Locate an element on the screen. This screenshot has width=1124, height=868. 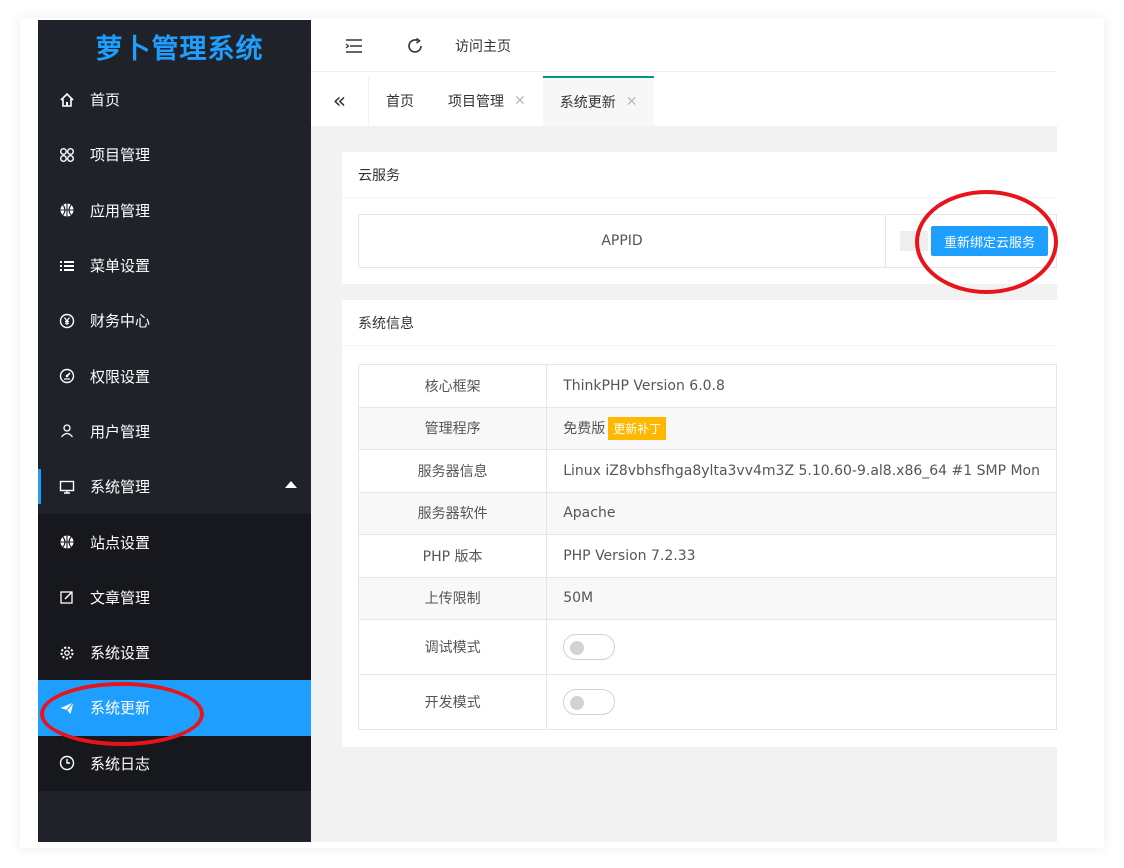
sidebar-item-label: 权限设置 is located at coordinates (120, 376).